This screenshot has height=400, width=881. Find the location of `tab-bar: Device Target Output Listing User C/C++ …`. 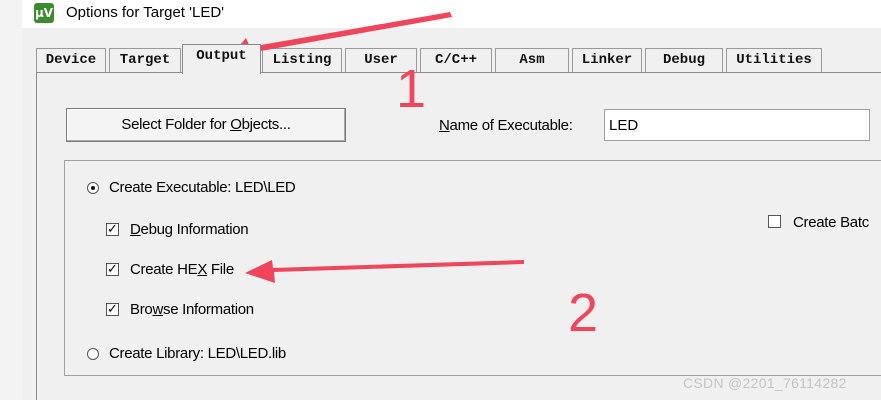

tab-bar: Device Target Output Listing User C/C++ … is located at coordinates (451, 59).